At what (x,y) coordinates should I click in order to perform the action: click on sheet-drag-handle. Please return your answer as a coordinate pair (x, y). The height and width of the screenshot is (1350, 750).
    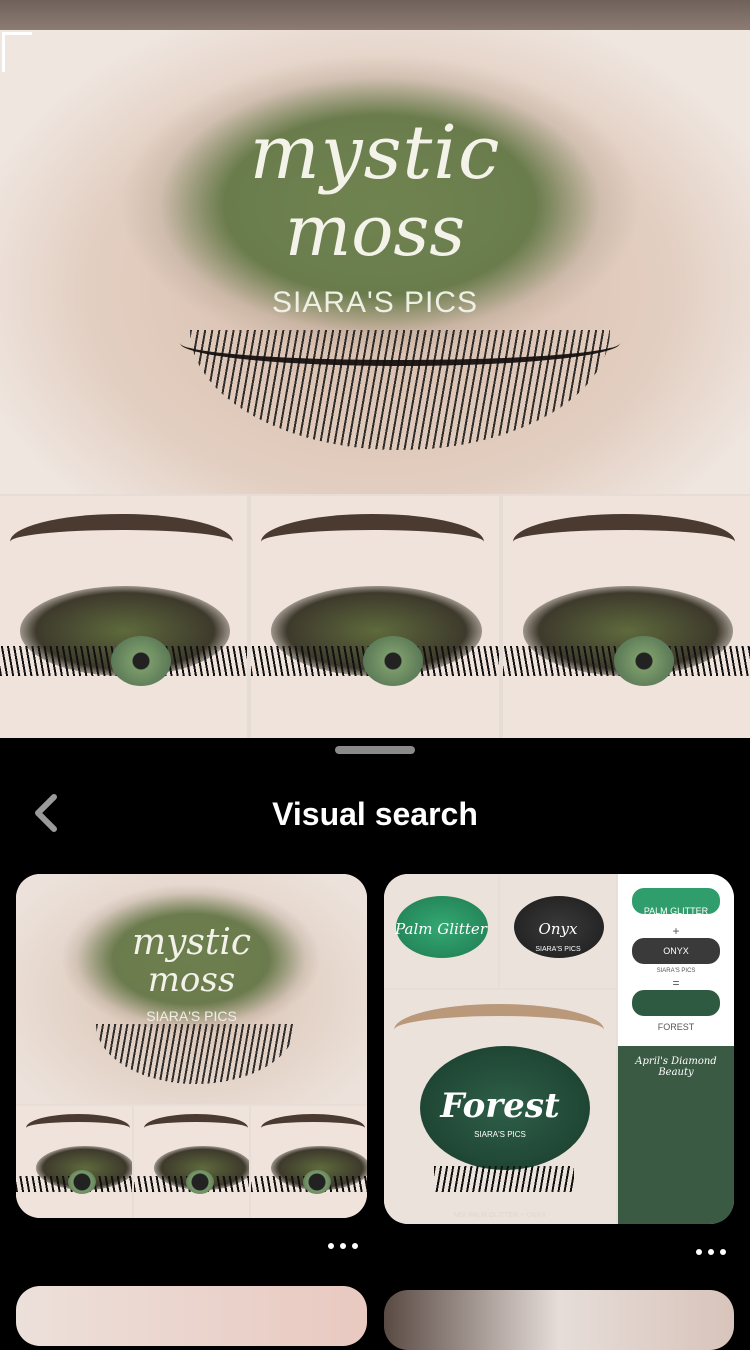
    Looking at the image, I should click on (375, 750).